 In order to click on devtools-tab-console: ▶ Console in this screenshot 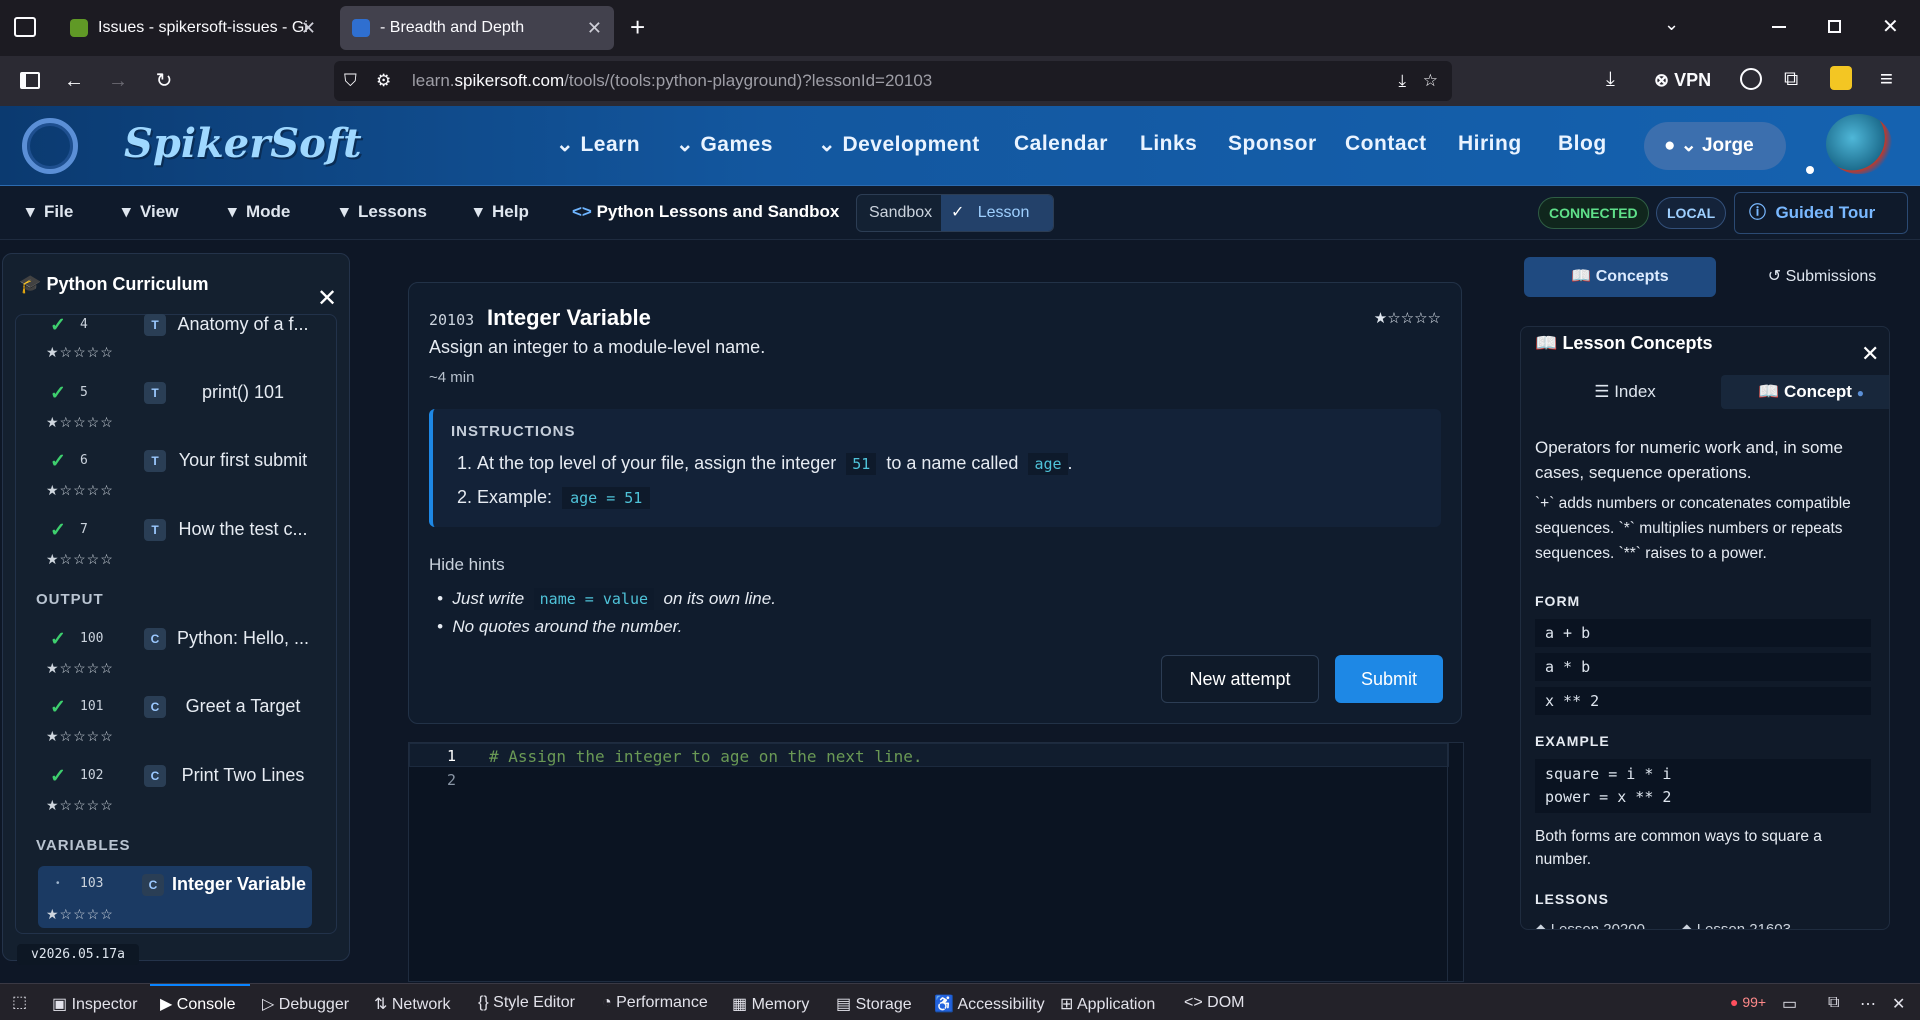, I will do `click(197, 1004)`.